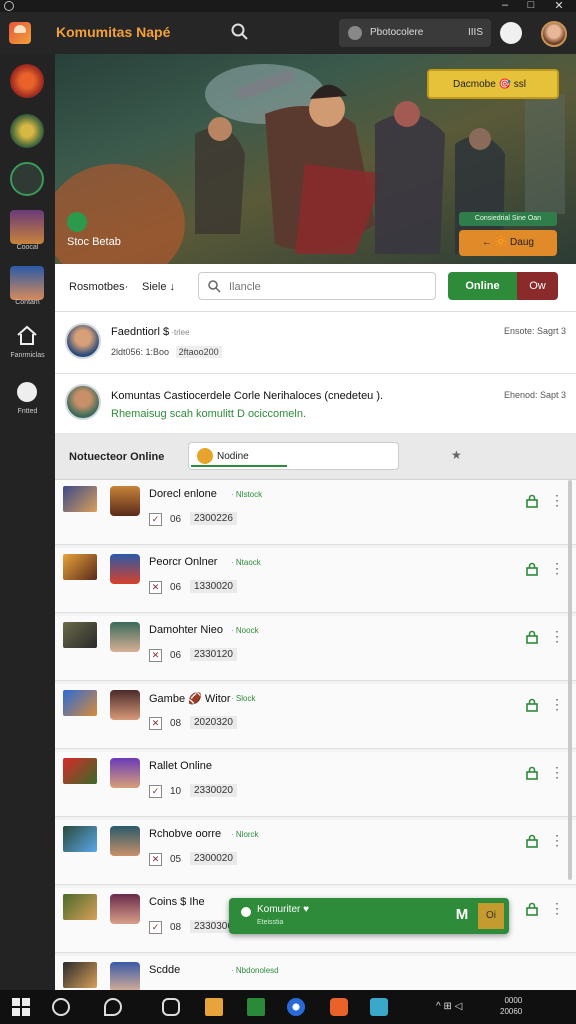  What do you see at coordinates (315, 648) in the screenshot?
I see `member-row: Damohter Nieo · Noock ✕ 06 2330120 ⋮` at bounding box center [315, 648].